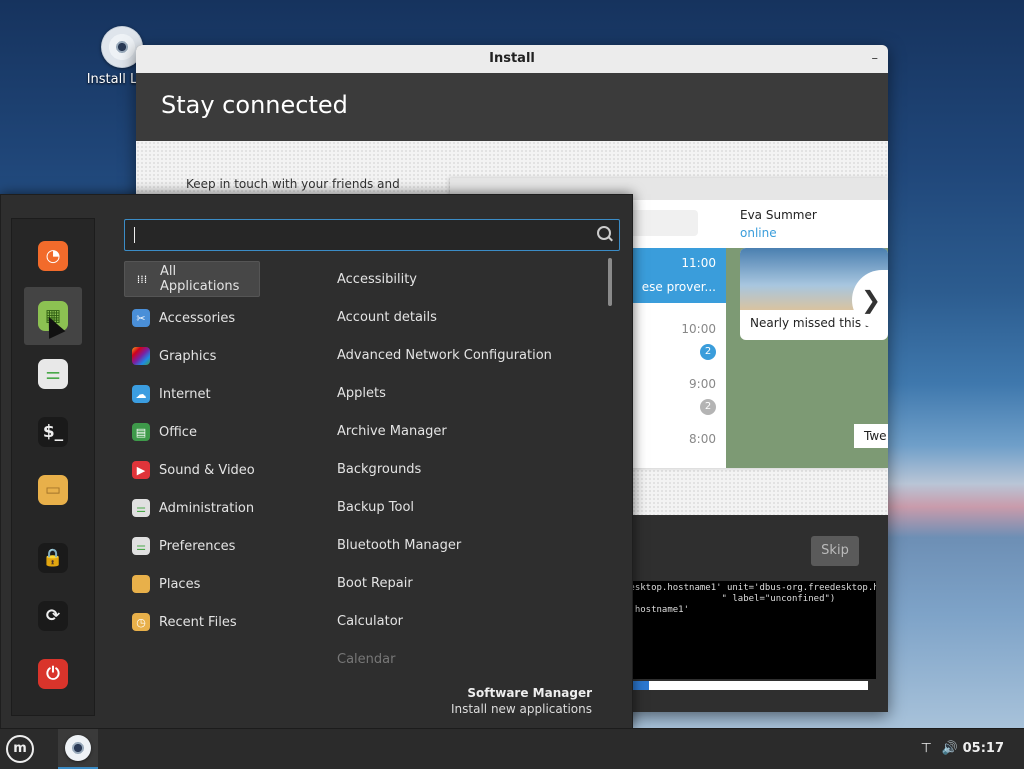  Describe the element at coordinates (512, 107) in the screenshot. I see `installer-header: Stay connected` at that location.